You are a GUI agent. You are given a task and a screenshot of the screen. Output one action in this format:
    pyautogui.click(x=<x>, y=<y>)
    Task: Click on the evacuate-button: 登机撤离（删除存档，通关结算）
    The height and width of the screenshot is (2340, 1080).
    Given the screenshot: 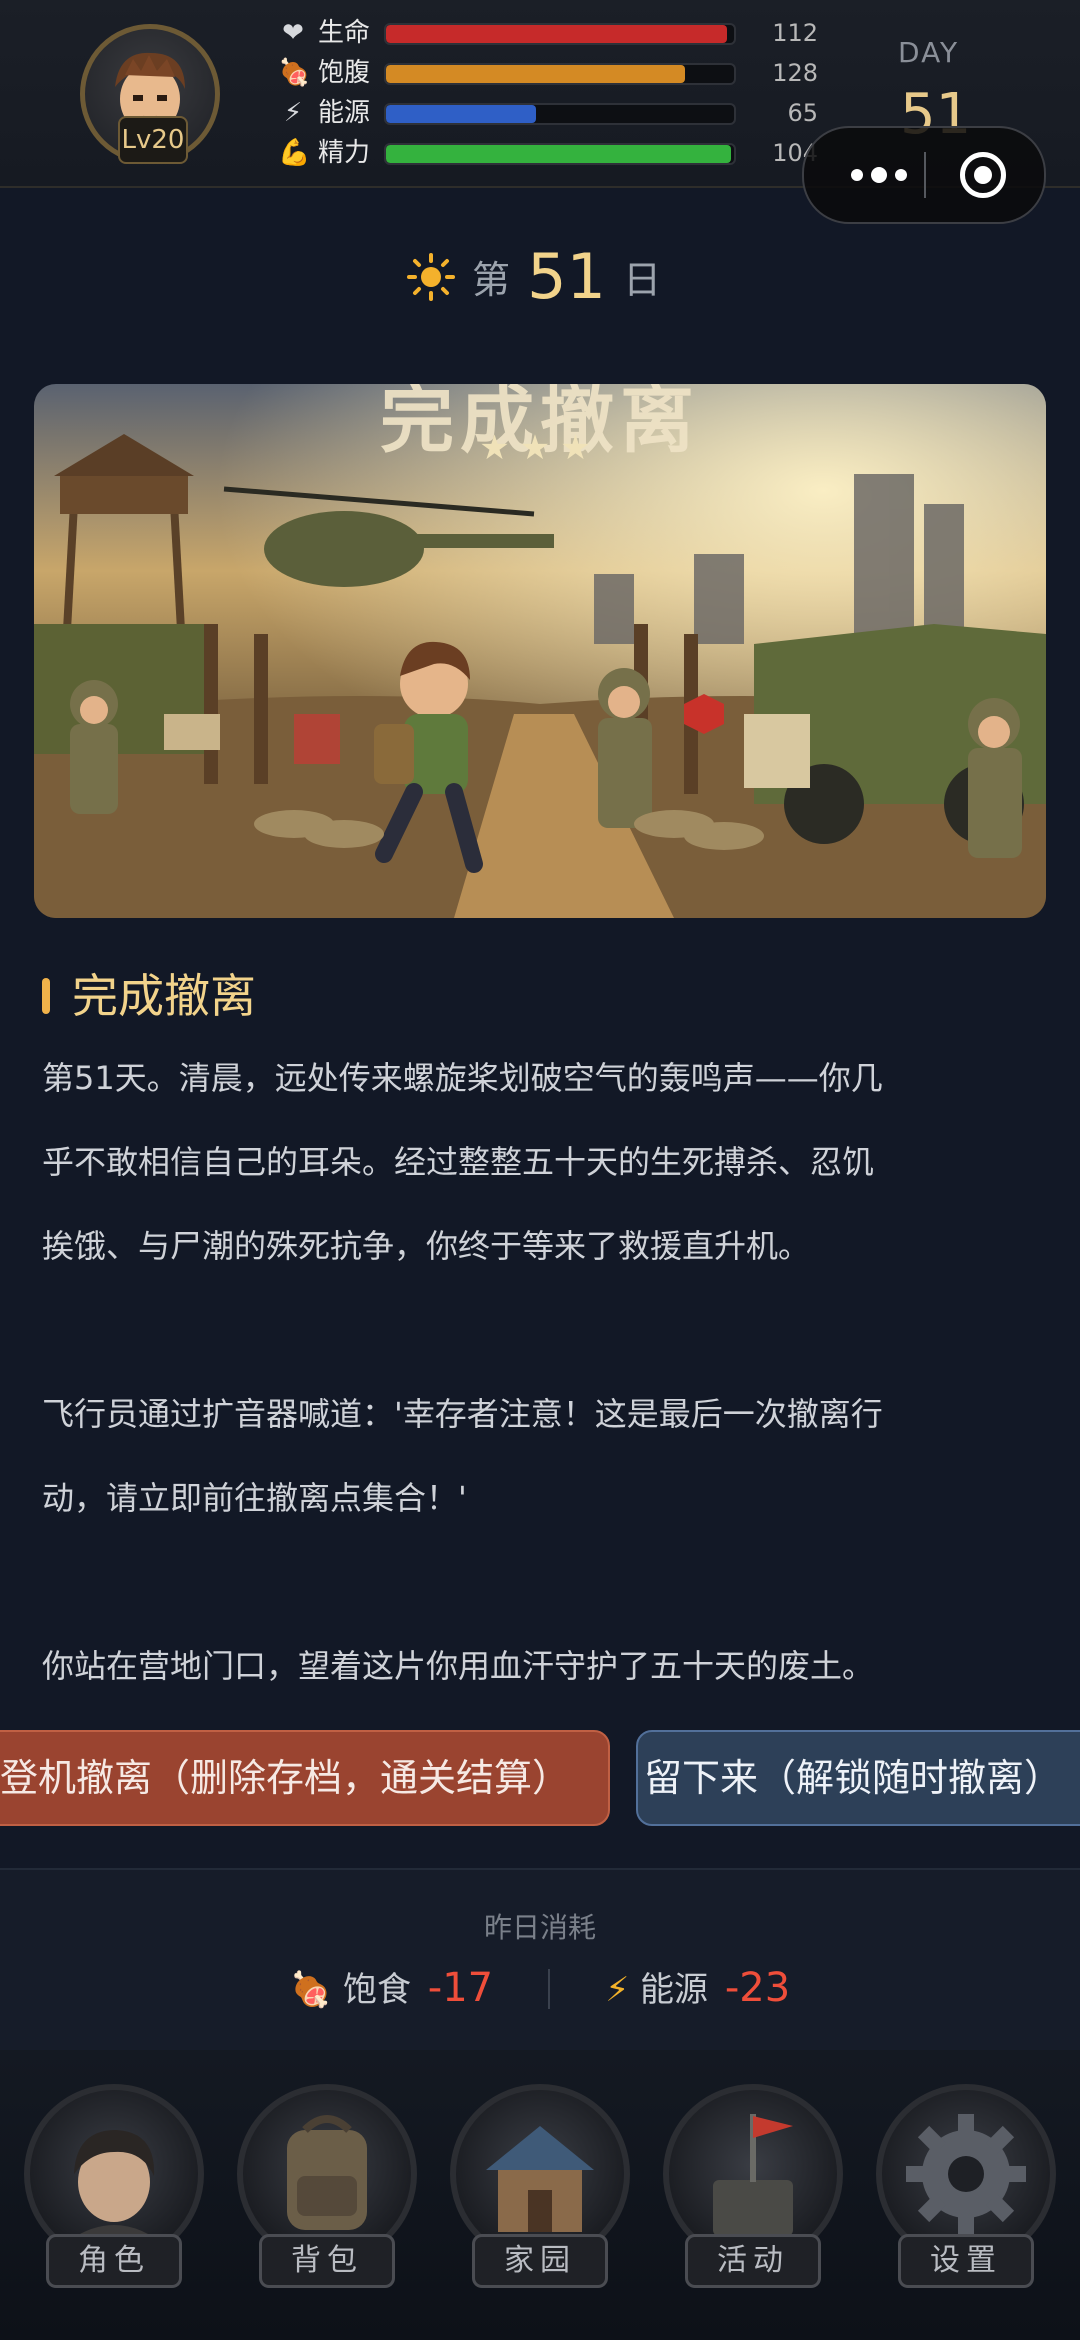 What is the action you would take?
    pyautogui.click(x=305, y=1778)
    